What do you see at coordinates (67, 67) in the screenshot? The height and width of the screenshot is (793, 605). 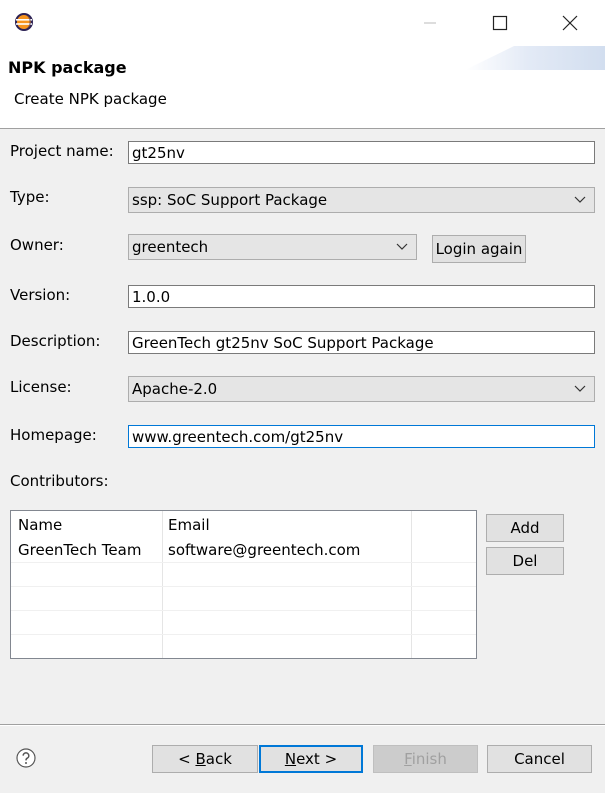 I see `page-title: NPK package` at bounding box center [67, 67].